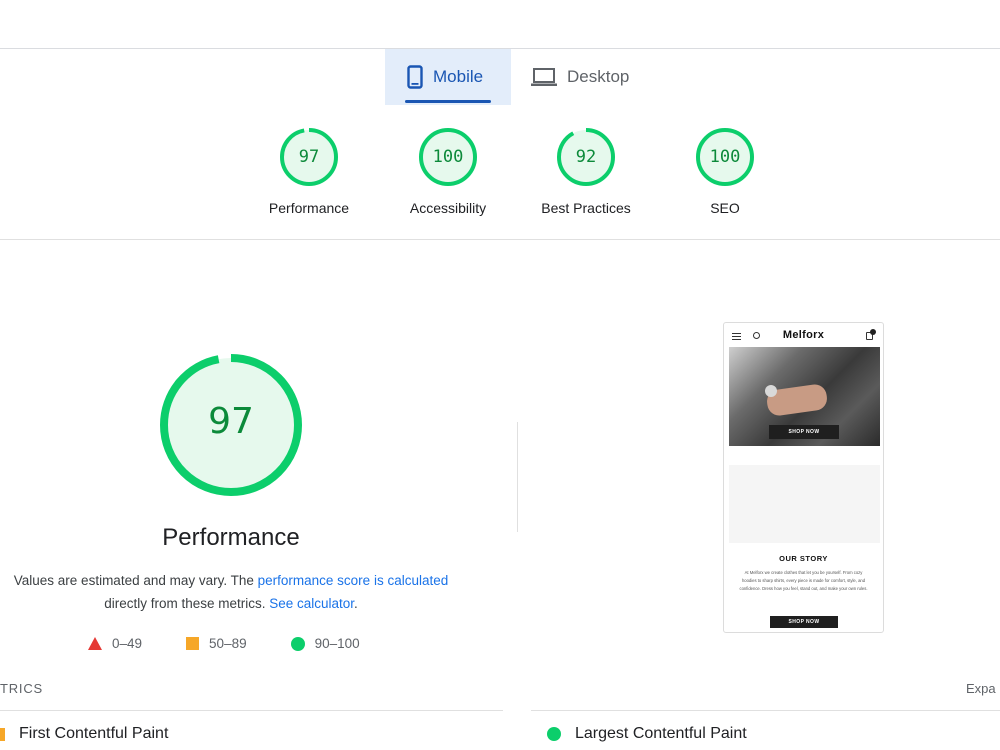 Image resolution: width=1000 pixels, height=750 pixels. What do you see at coordinates (309, 208) in the screenshot?
I see `gauge-label: Performance` at bounding box center [309, 208].